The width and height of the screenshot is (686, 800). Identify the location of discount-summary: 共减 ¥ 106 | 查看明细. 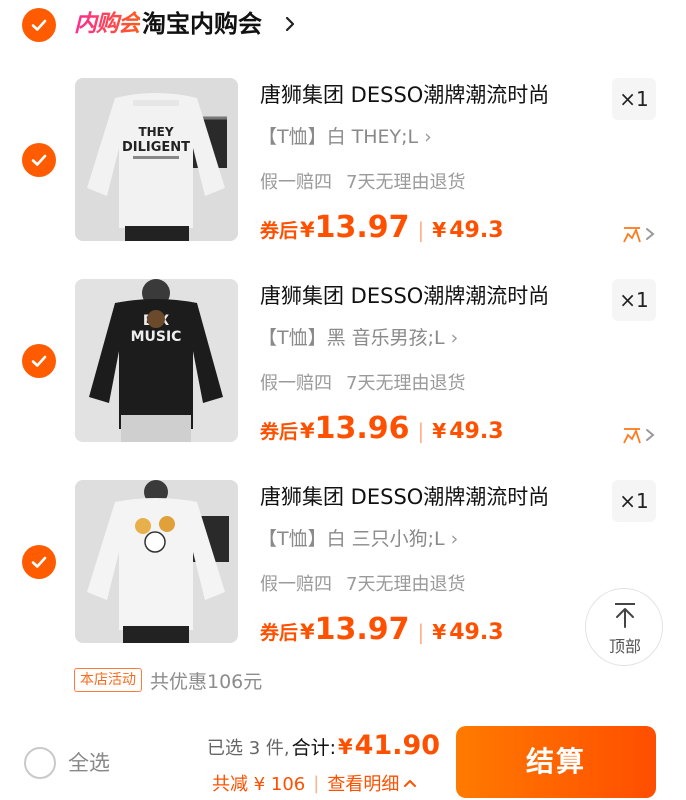
(314, 783).